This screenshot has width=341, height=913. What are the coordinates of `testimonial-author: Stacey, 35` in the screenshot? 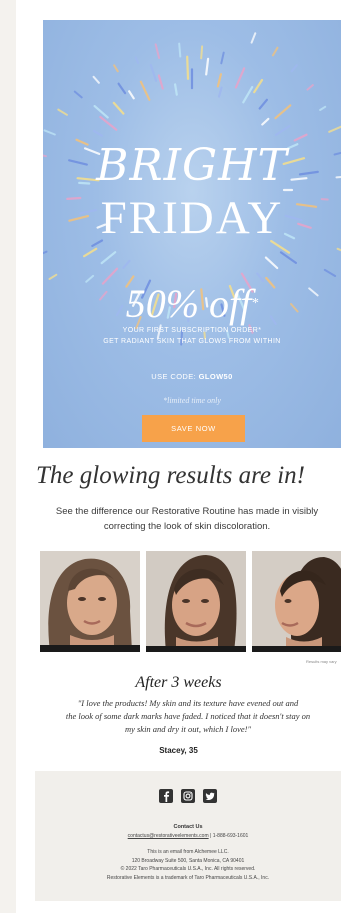 It's located at (178, 750).